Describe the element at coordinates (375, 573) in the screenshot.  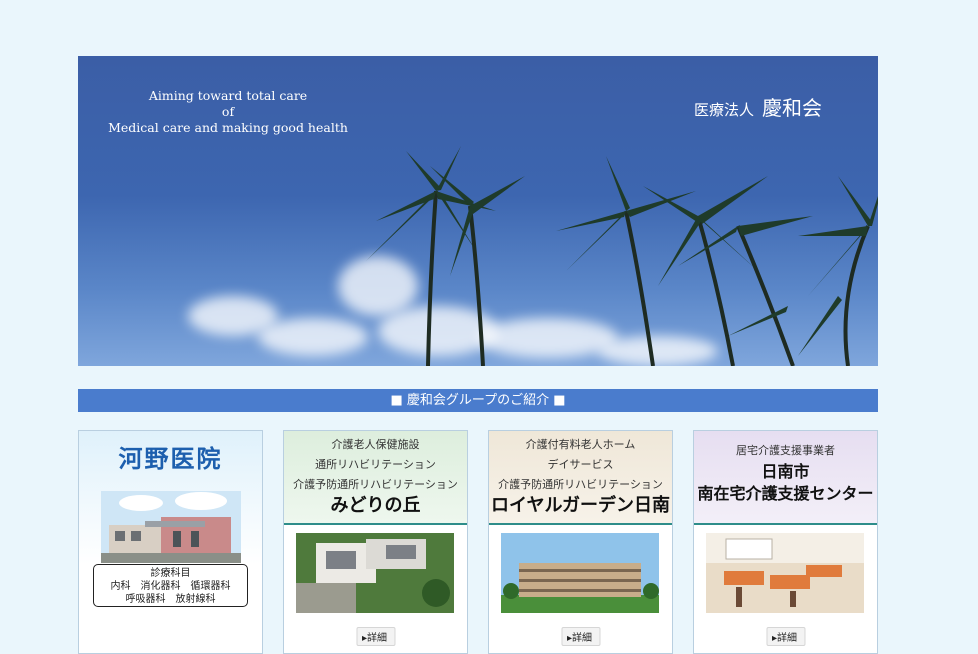
I see `facility-aerial-photo` at that location.